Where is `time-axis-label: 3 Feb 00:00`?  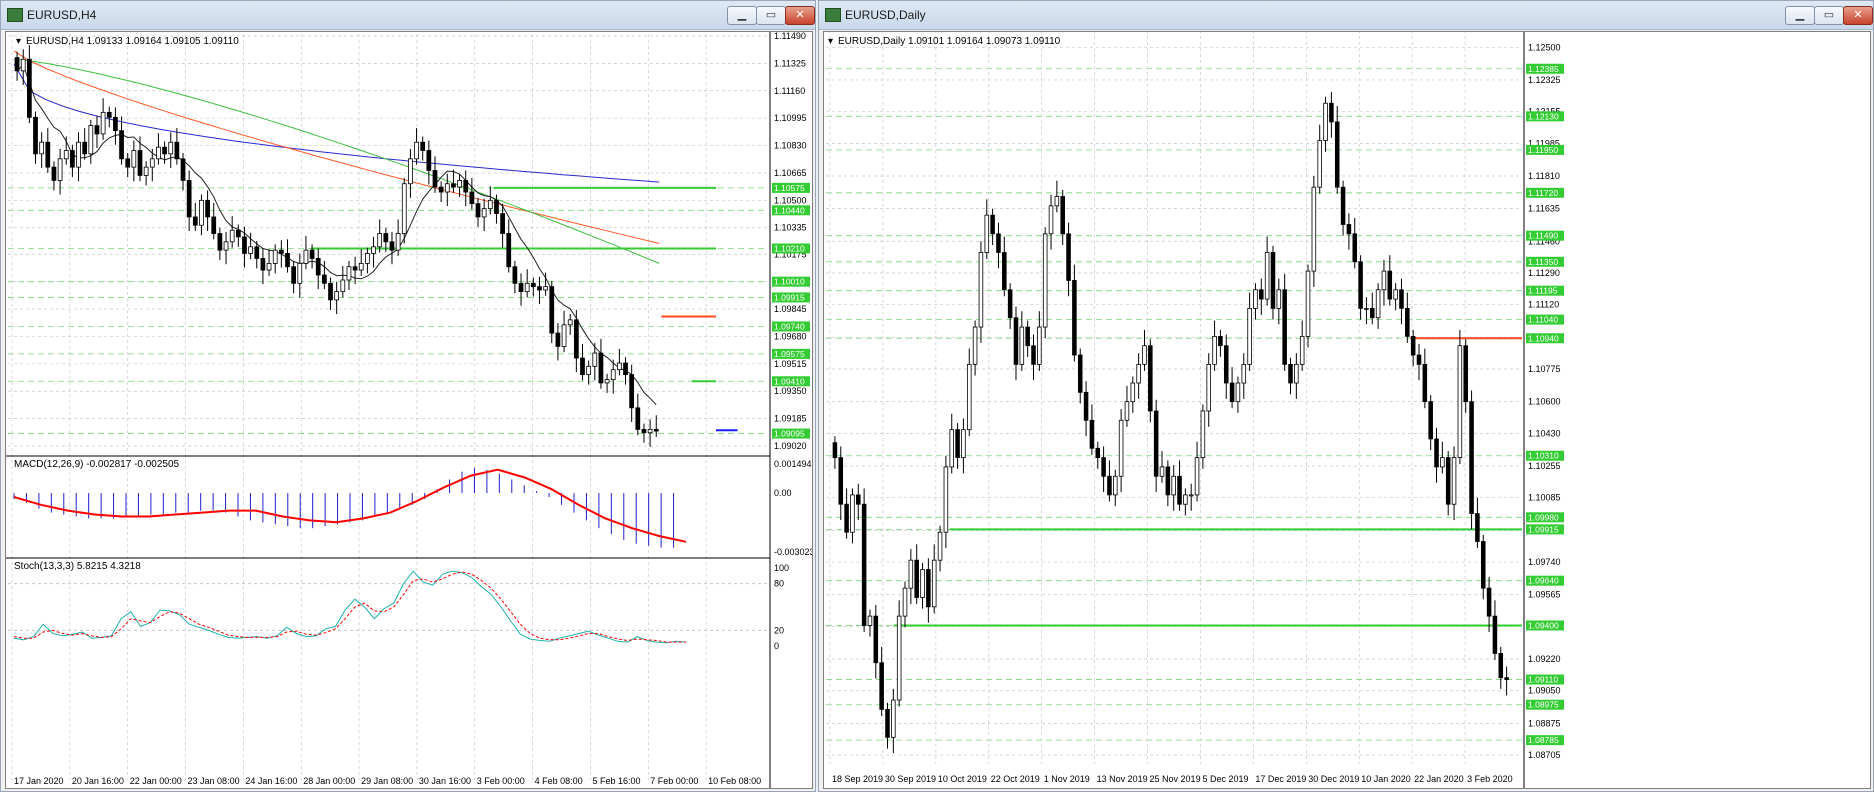 time-axis-label: 3 Feb 00:00 is located at coordinates (501, 781).